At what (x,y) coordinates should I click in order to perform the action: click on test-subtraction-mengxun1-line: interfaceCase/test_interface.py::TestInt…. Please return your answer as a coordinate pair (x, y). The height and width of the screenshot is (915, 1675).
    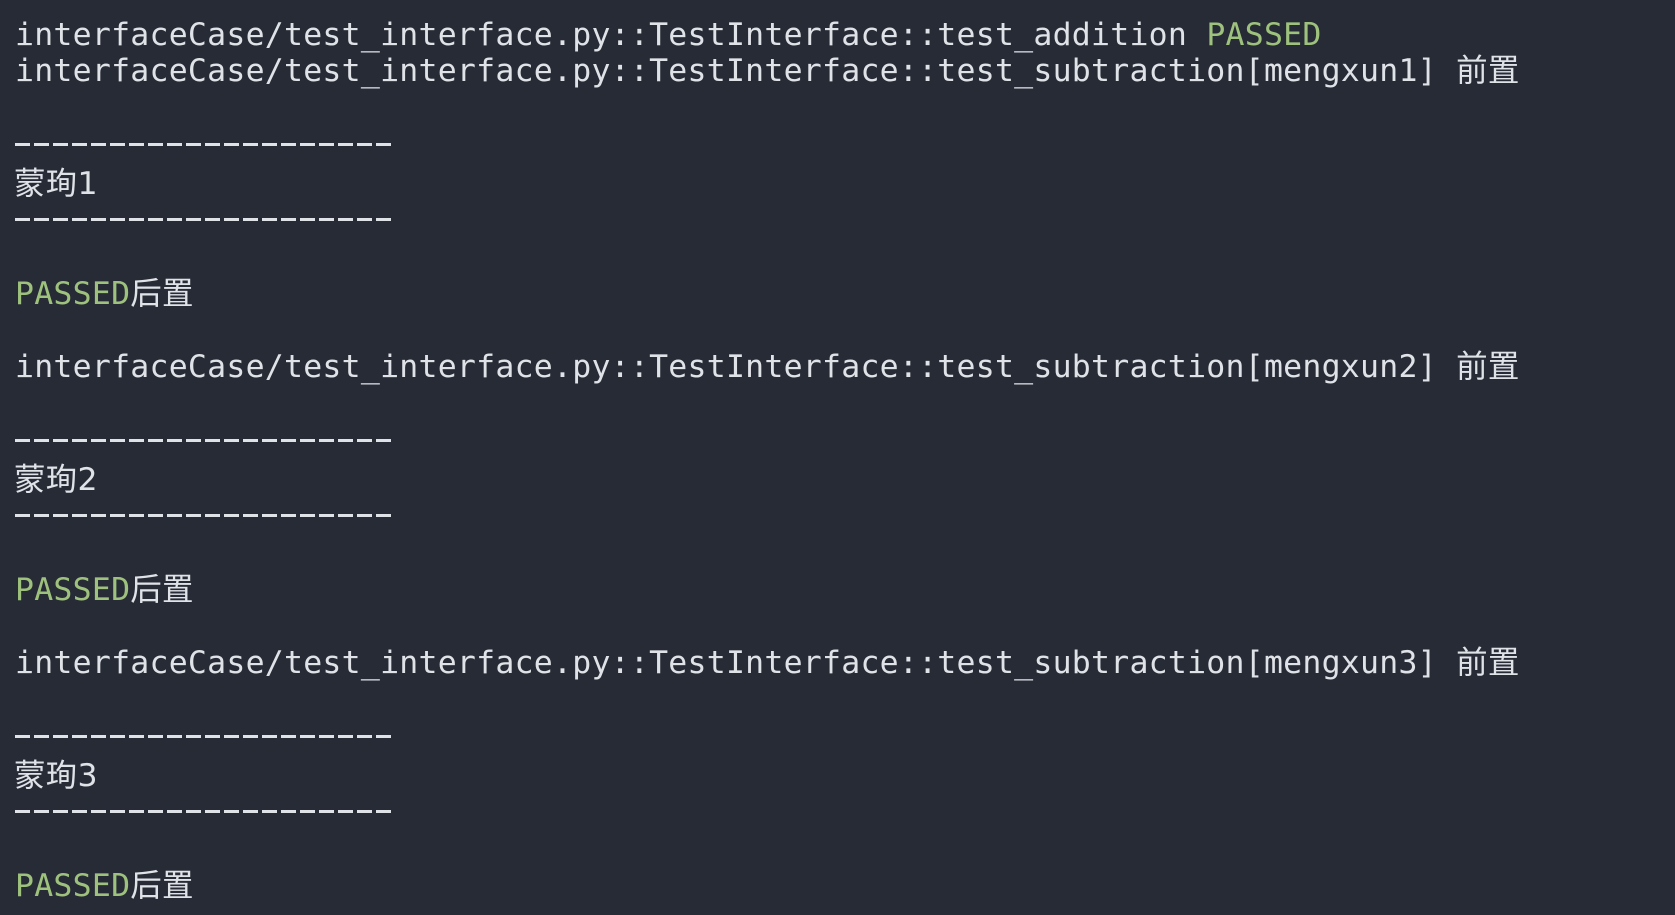
    Looking at the image, I should click on (767, 71).